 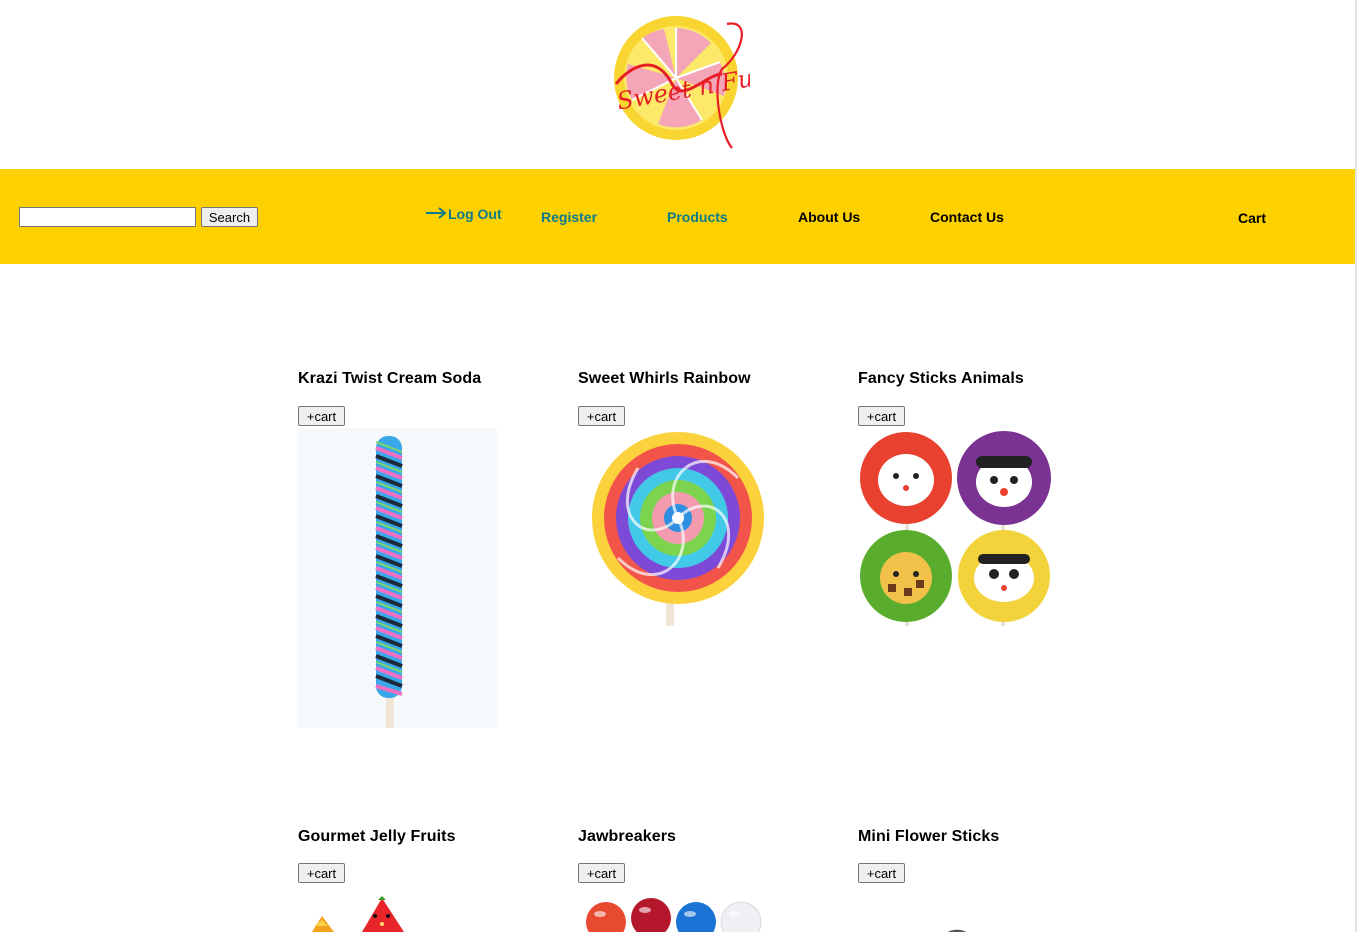 What do you see at coordinates (829, 217) in the screenshot?
I see `about-us-link: About Us` at bounding box center [829, 217].